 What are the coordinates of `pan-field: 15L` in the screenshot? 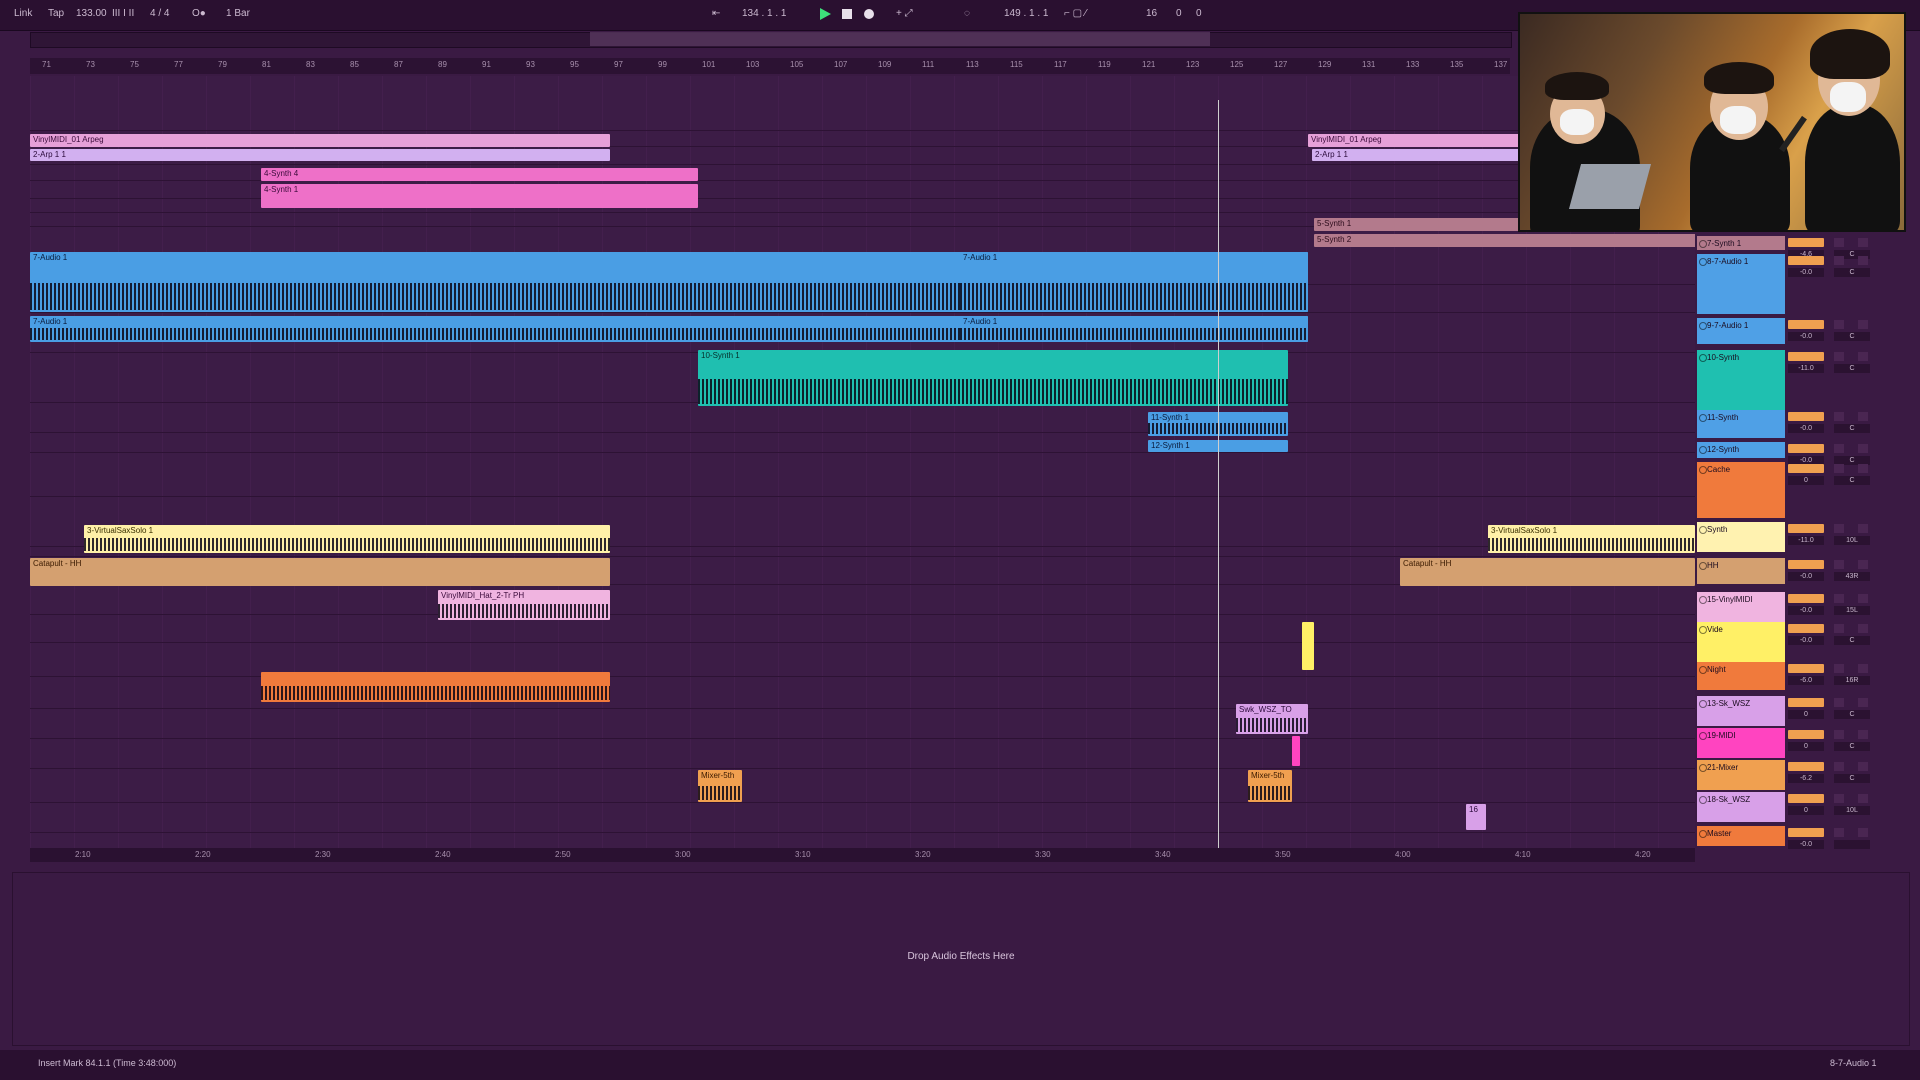 It's located at (1852, 610).